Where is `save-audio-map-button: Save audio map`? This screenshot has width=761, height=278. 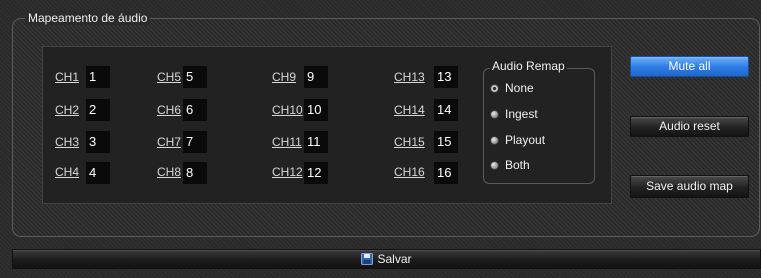 save-audio-map-button: Save audio map is located at coordinates (689, 186).